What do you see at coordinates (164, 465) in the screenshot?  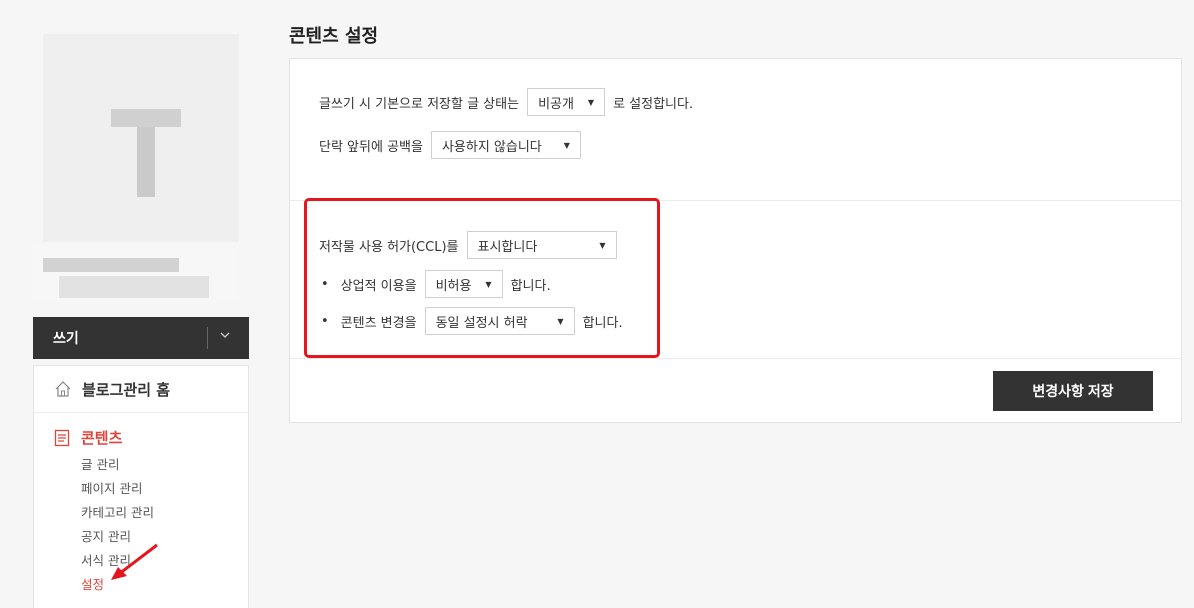 I see `submenu-item-posts: 글 관리` at bounding box center [164, 465].